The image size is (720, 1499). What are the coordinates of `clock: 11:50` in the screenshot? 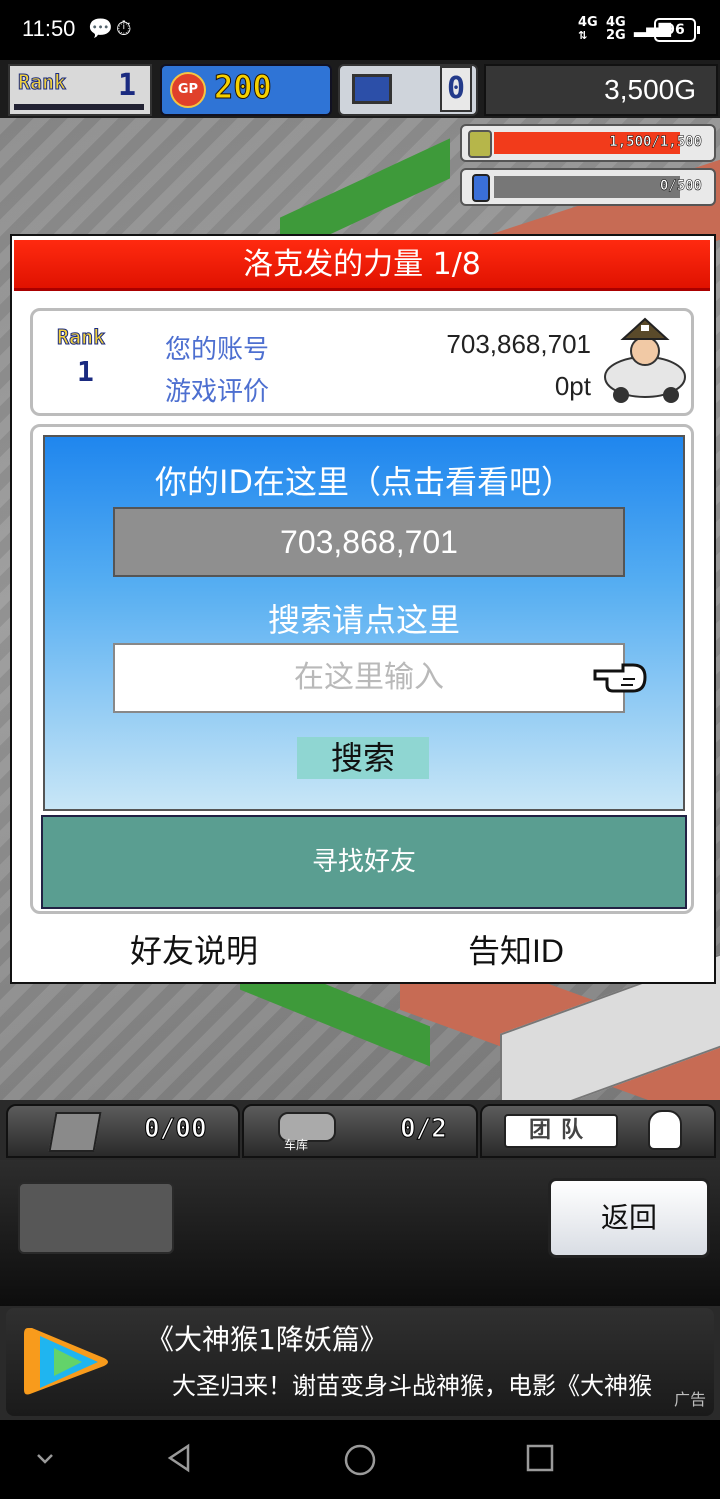 It's located at (49, 28).